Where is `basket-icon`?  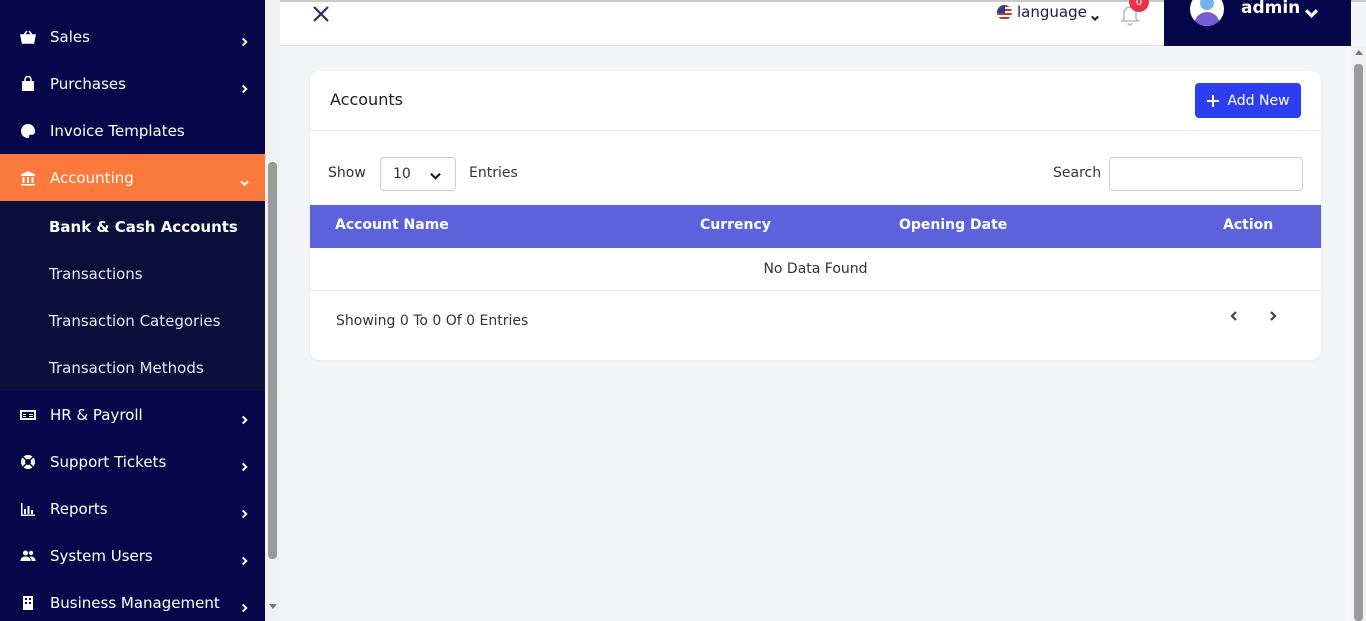 basket-icon is located at coordinates (27, 36).